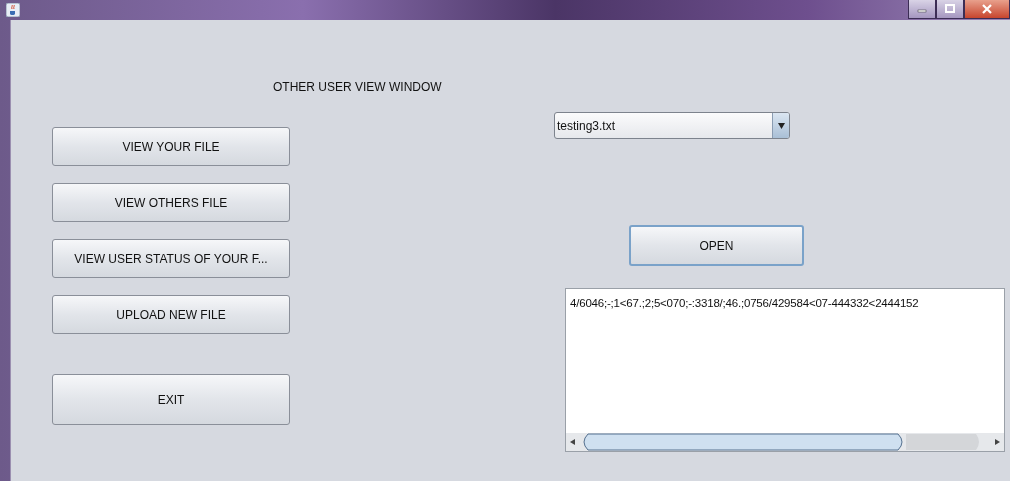 The image size is (1010, 481). What do you see at coordinates (672, 125) in the screenshot?
I see `file-dropdown: testing3.txt` at bounding box center [672, 125].